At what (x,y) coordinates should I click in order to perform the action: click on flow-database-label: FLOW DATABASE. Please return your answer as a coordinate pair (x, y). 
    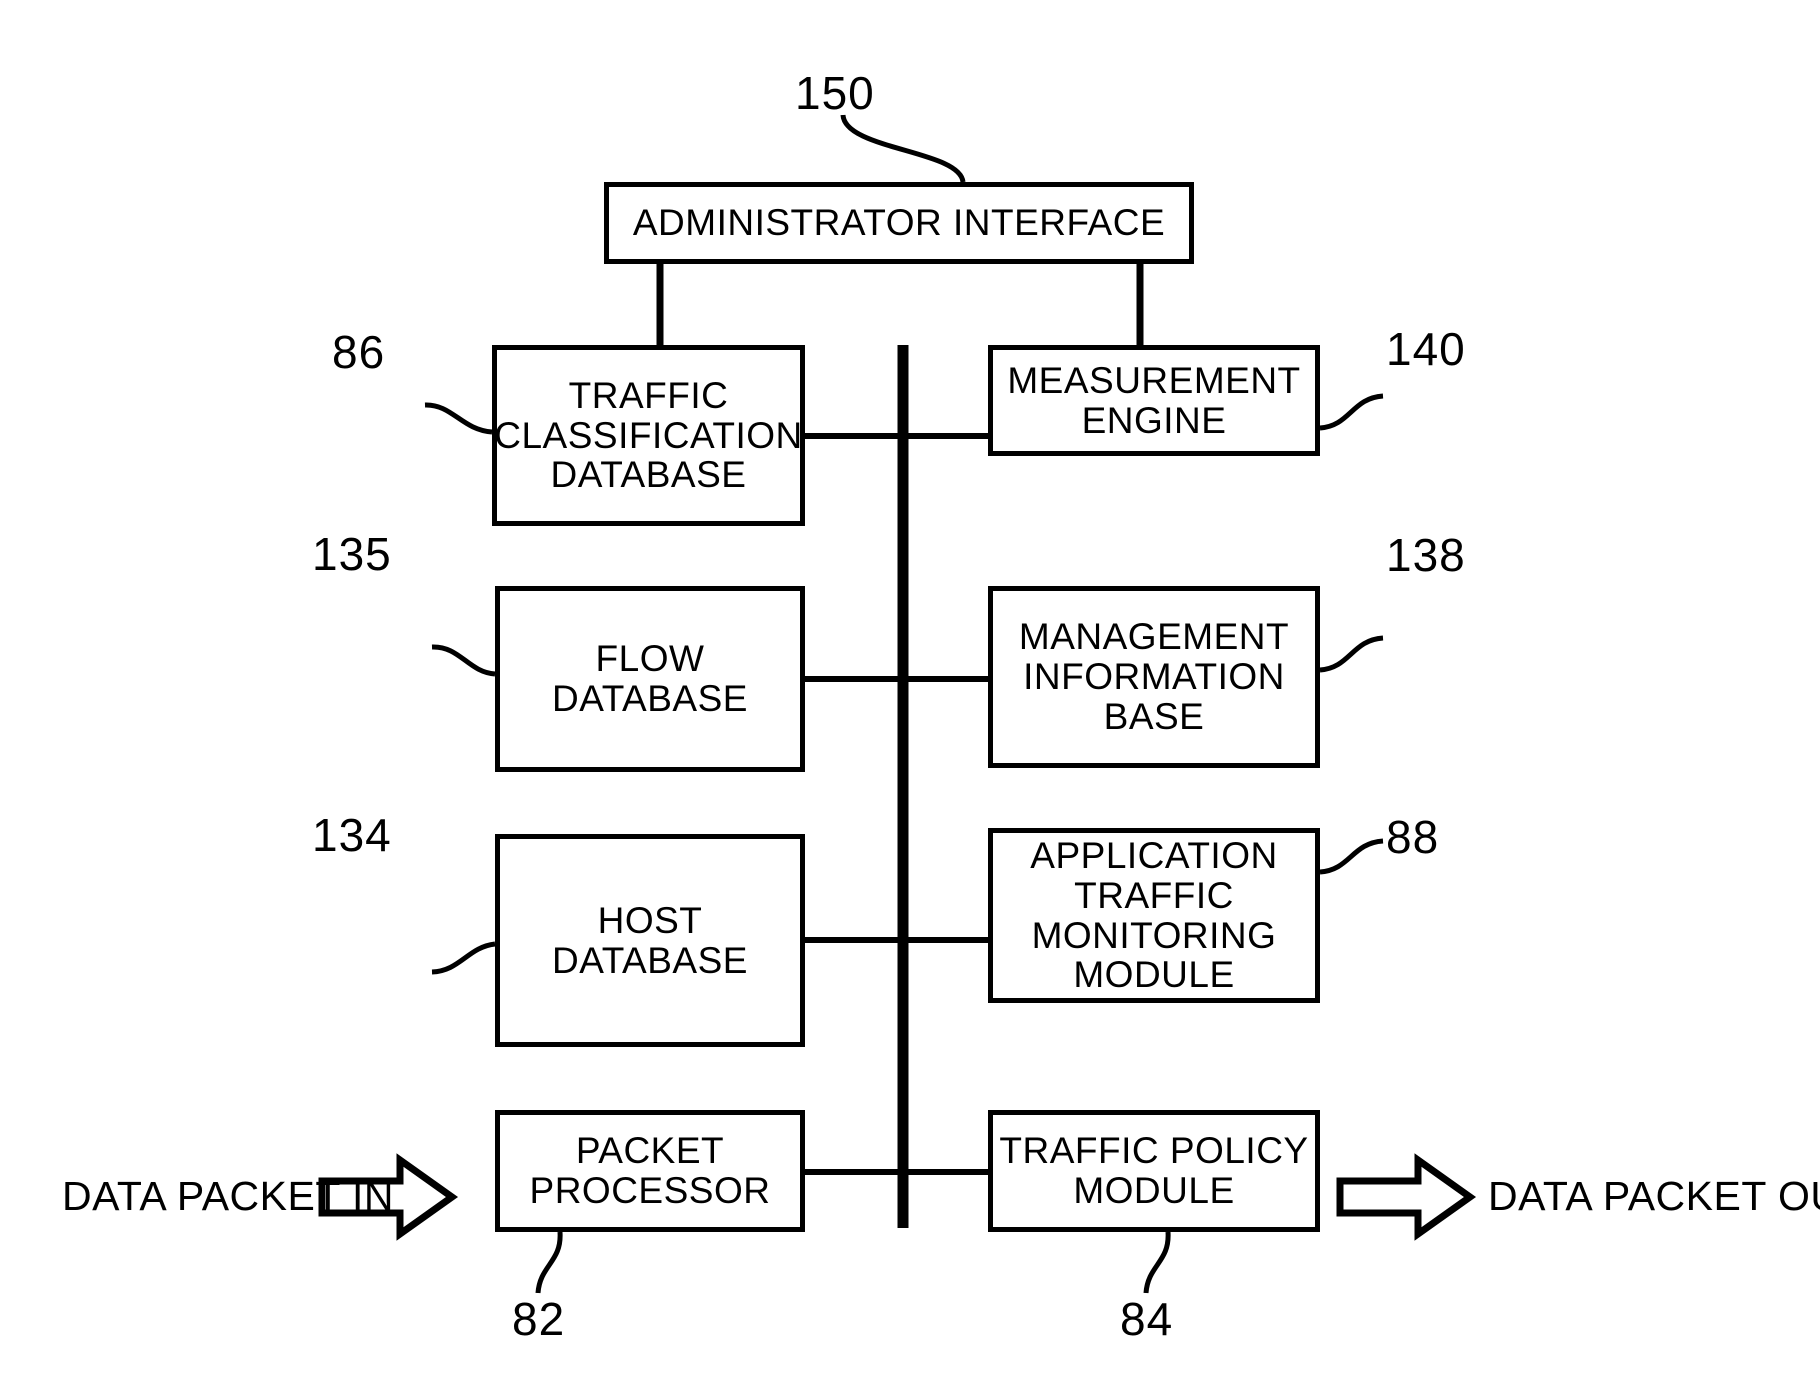
    Looking at the image, I should click on (650, 678).